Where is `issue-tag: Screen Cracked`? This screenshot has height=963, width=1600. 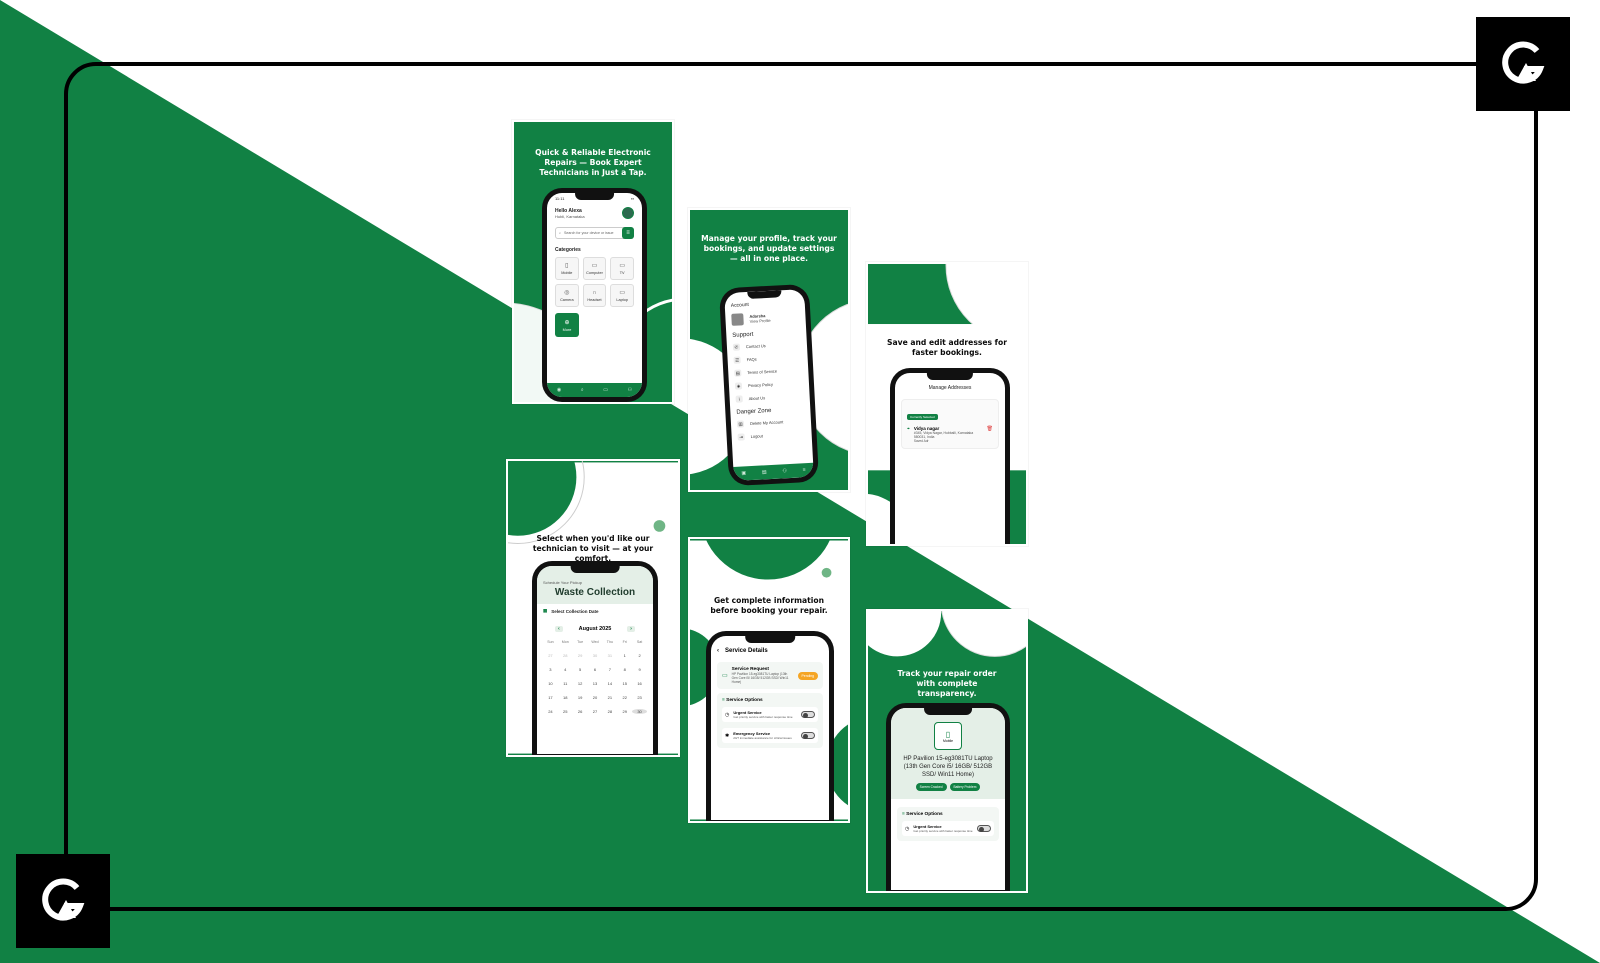 issue-tag: Screen Cracked is located at coordinates (931, 787).